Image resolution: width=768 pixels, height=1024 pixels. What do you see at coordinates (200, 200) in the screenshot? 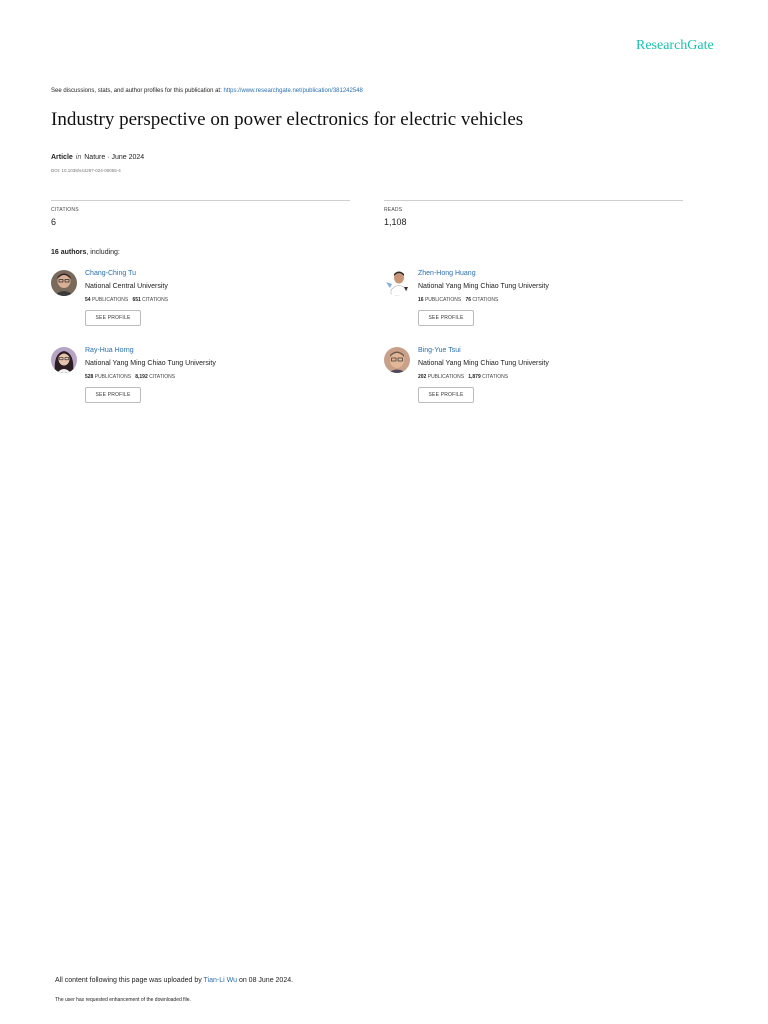
I see `citations-divider` at bounding box center [200, 200].